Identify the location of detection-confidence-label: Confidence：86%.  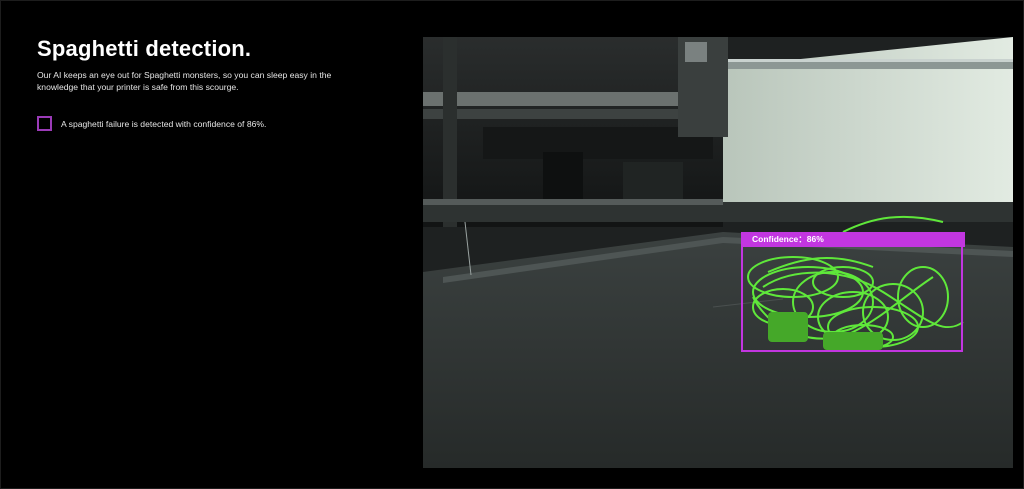
(853, 239).